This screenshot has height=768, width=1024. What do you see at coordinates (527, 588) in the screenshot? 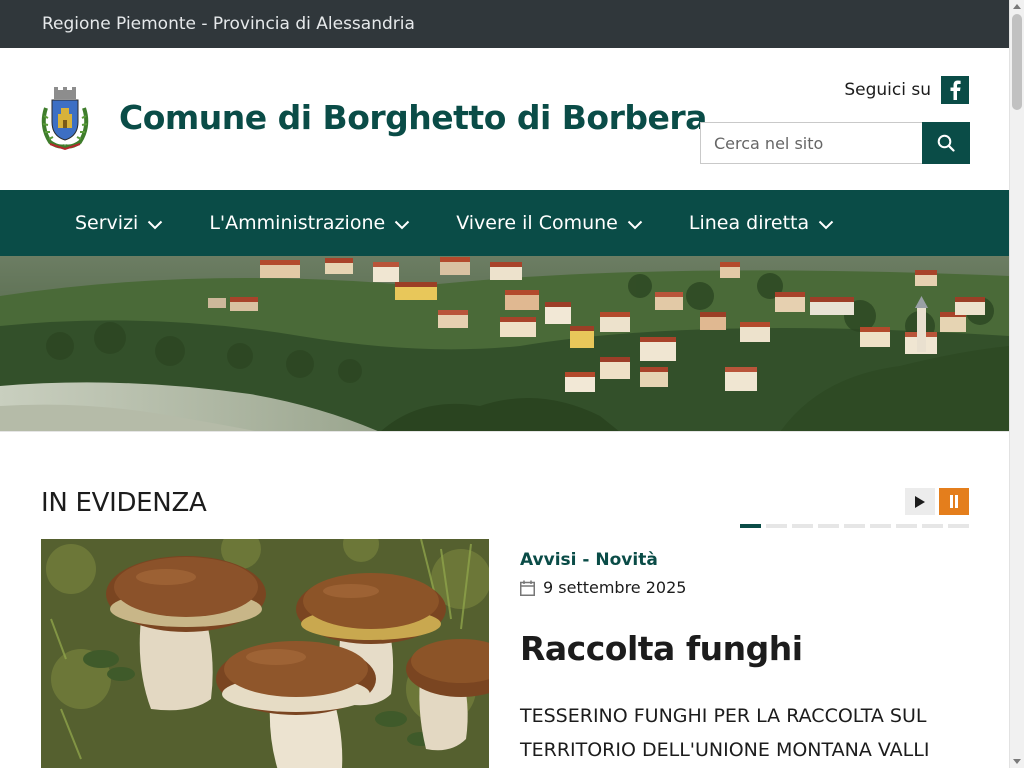
I see `calendar-icon` at bounding box center [527, 588].